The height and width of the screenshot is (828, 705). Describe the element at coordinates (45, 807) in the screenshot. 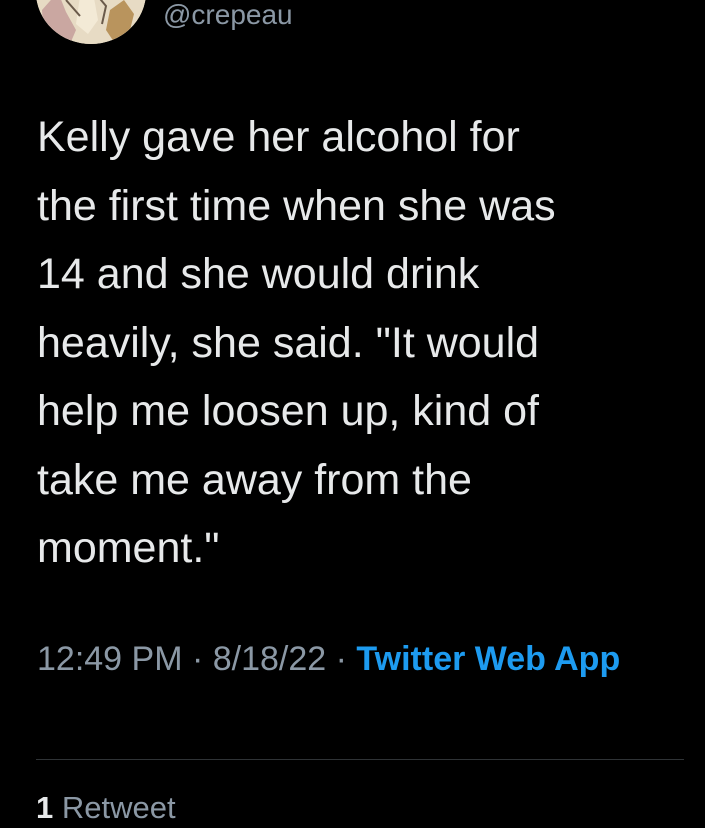

I see `retweet-count: 1` at that location.